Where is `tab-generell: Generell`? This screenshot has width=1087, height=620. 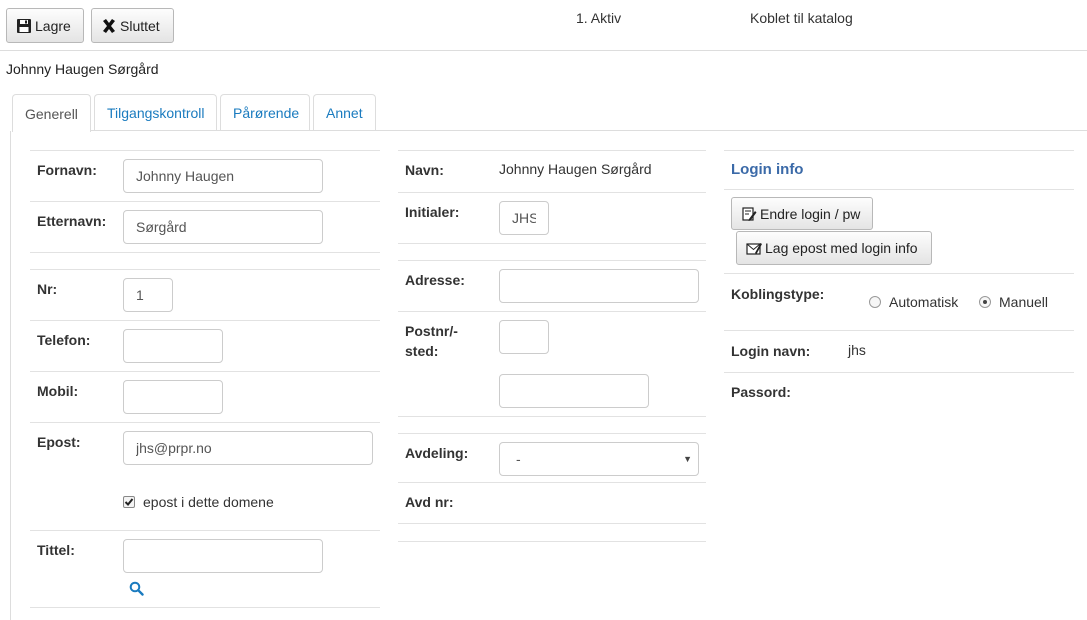 tab-generell: Generell is located at coordinates (51, 113).